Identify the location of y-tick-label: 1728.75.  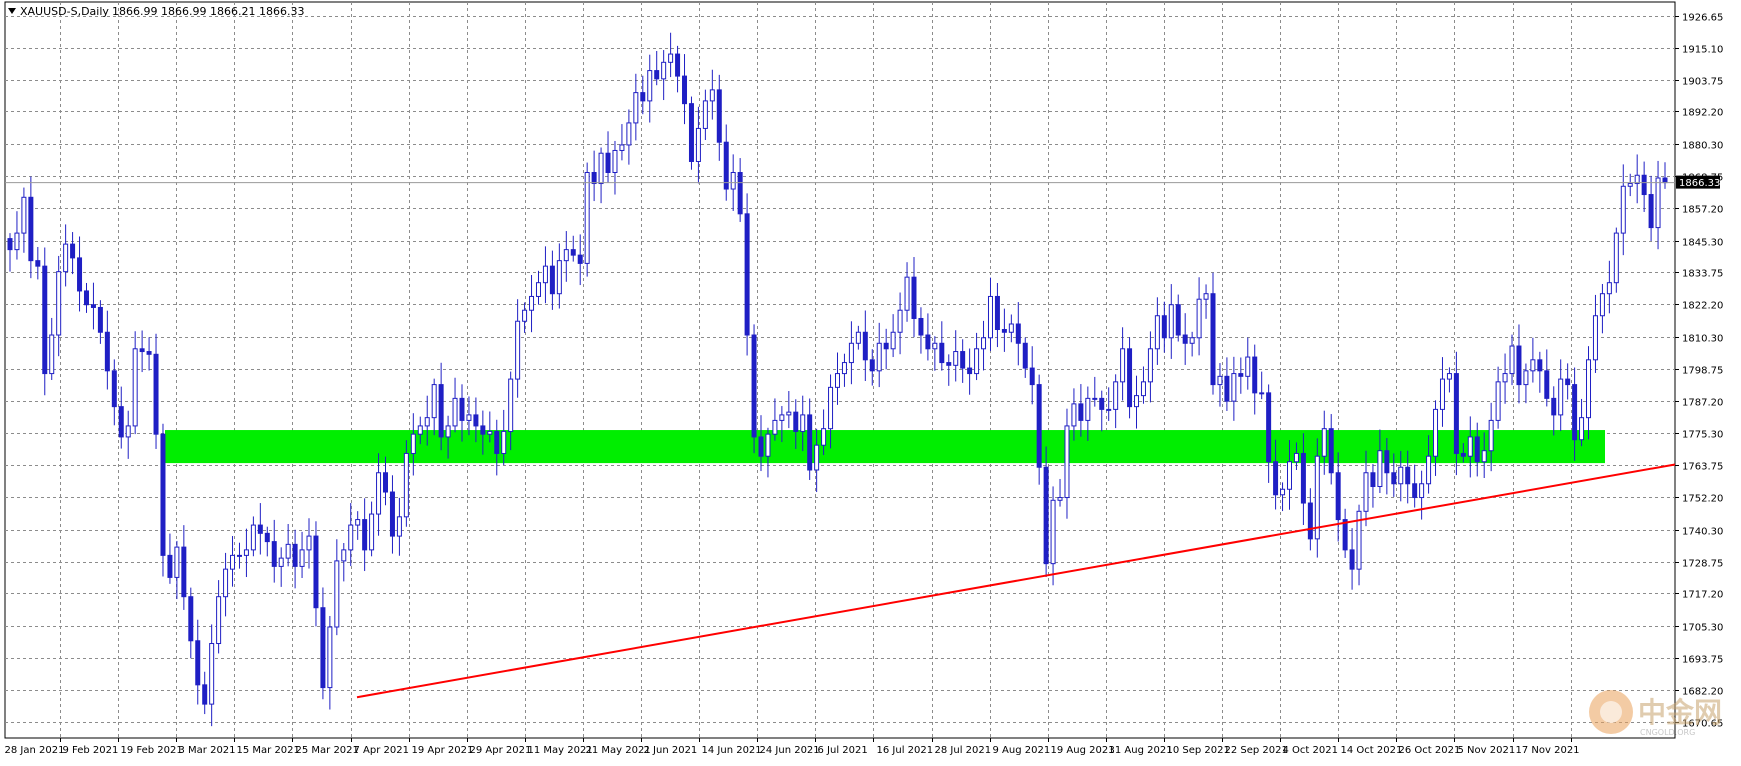
(1702, 564).